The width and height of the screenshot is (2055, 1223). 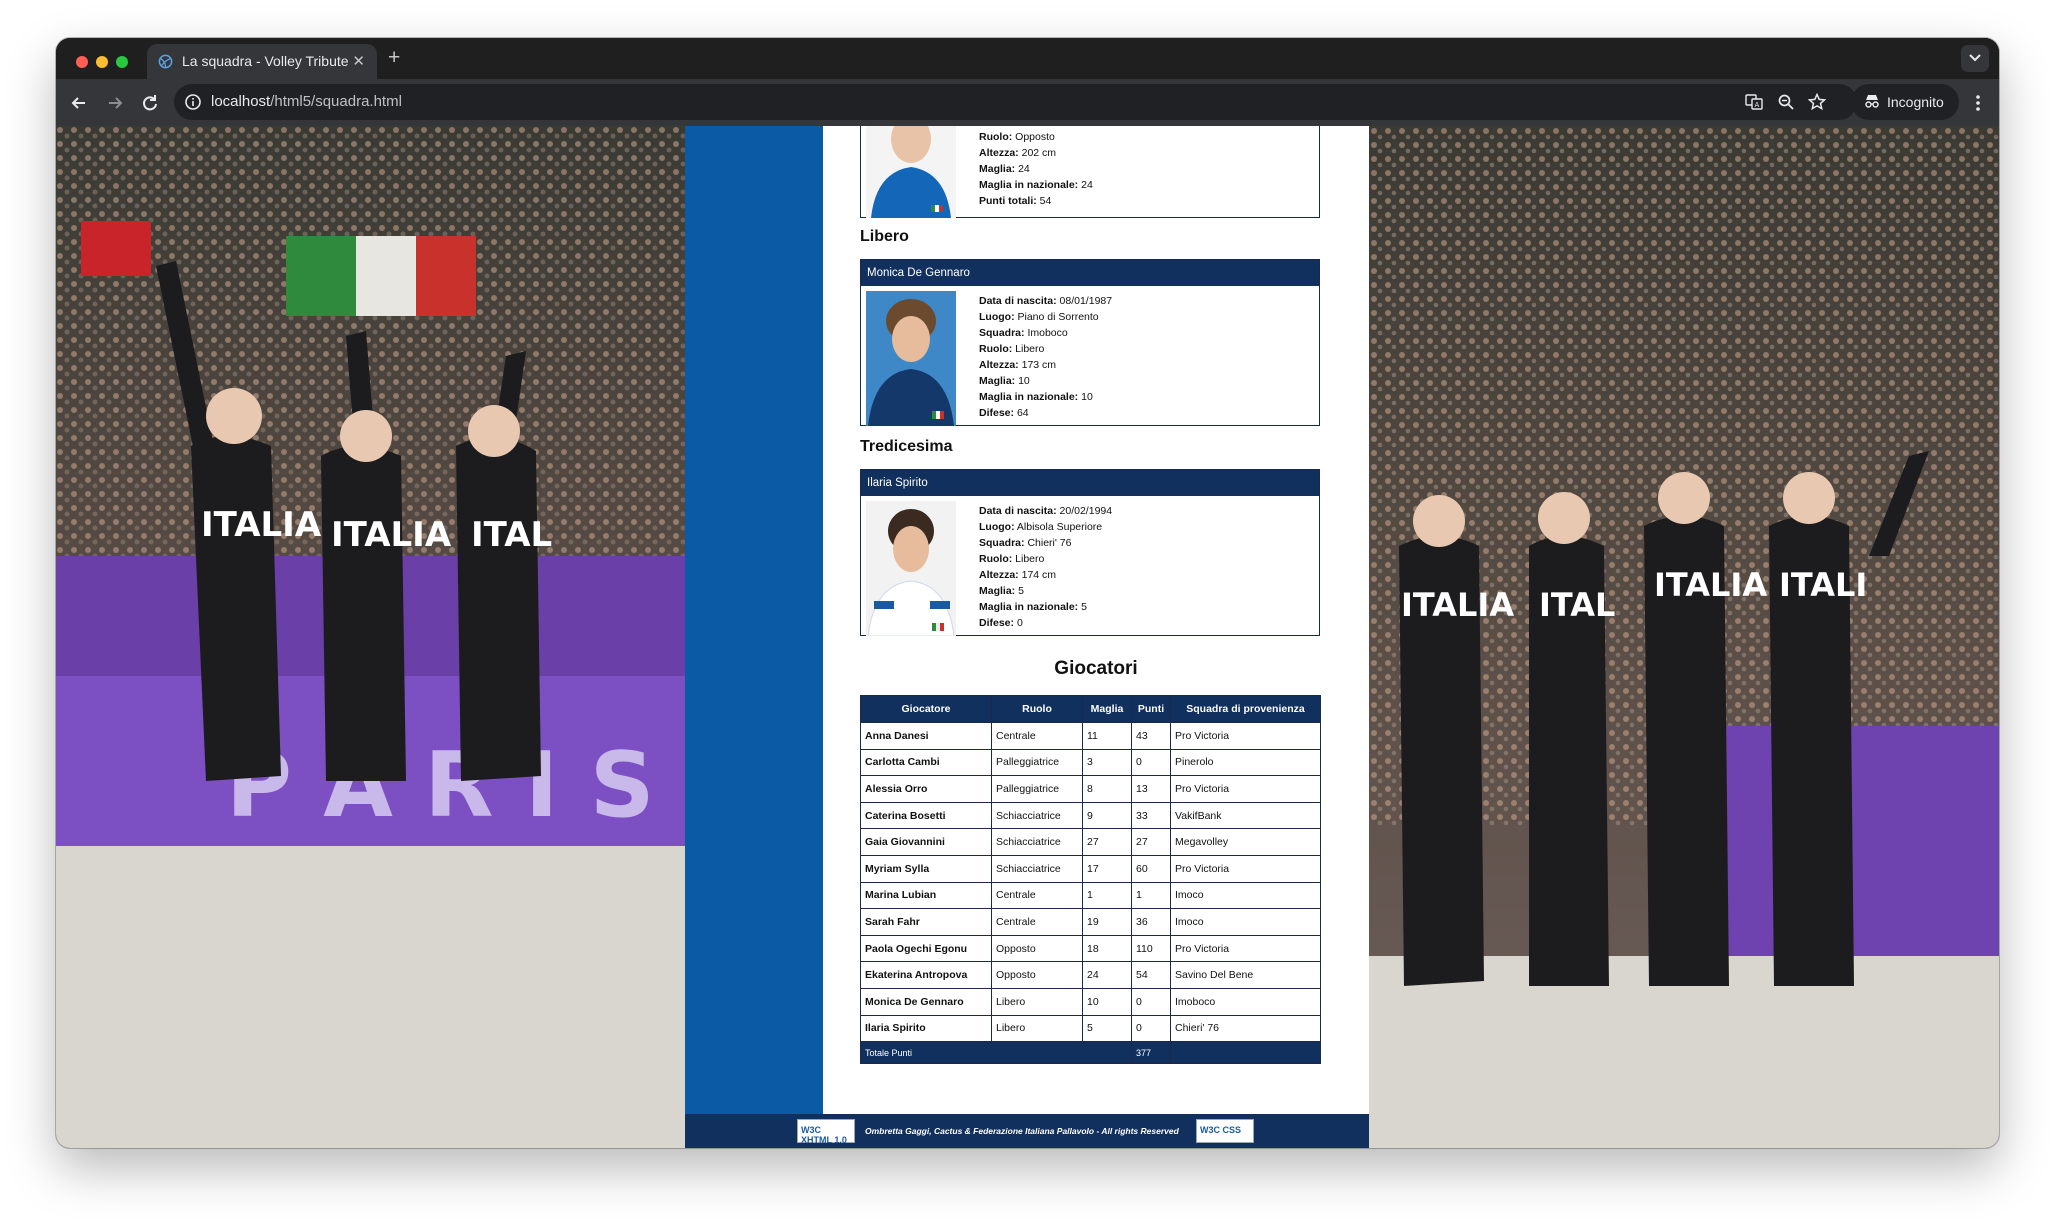 I want to click on table-total-row: Totale Punti 377, so click(x=1090, y=1053).